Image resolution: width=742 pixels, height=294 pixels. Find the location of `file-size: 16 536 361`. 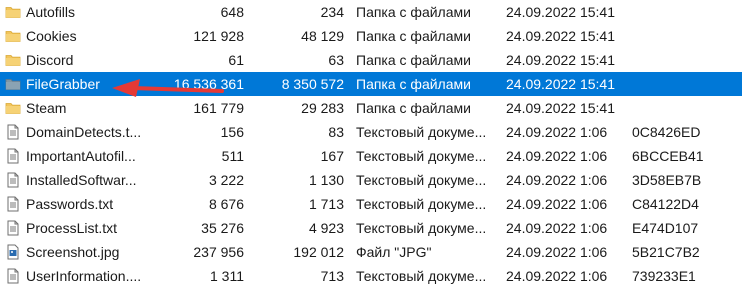

file-size: 16 536 361 is located at coordinates (208, 84).